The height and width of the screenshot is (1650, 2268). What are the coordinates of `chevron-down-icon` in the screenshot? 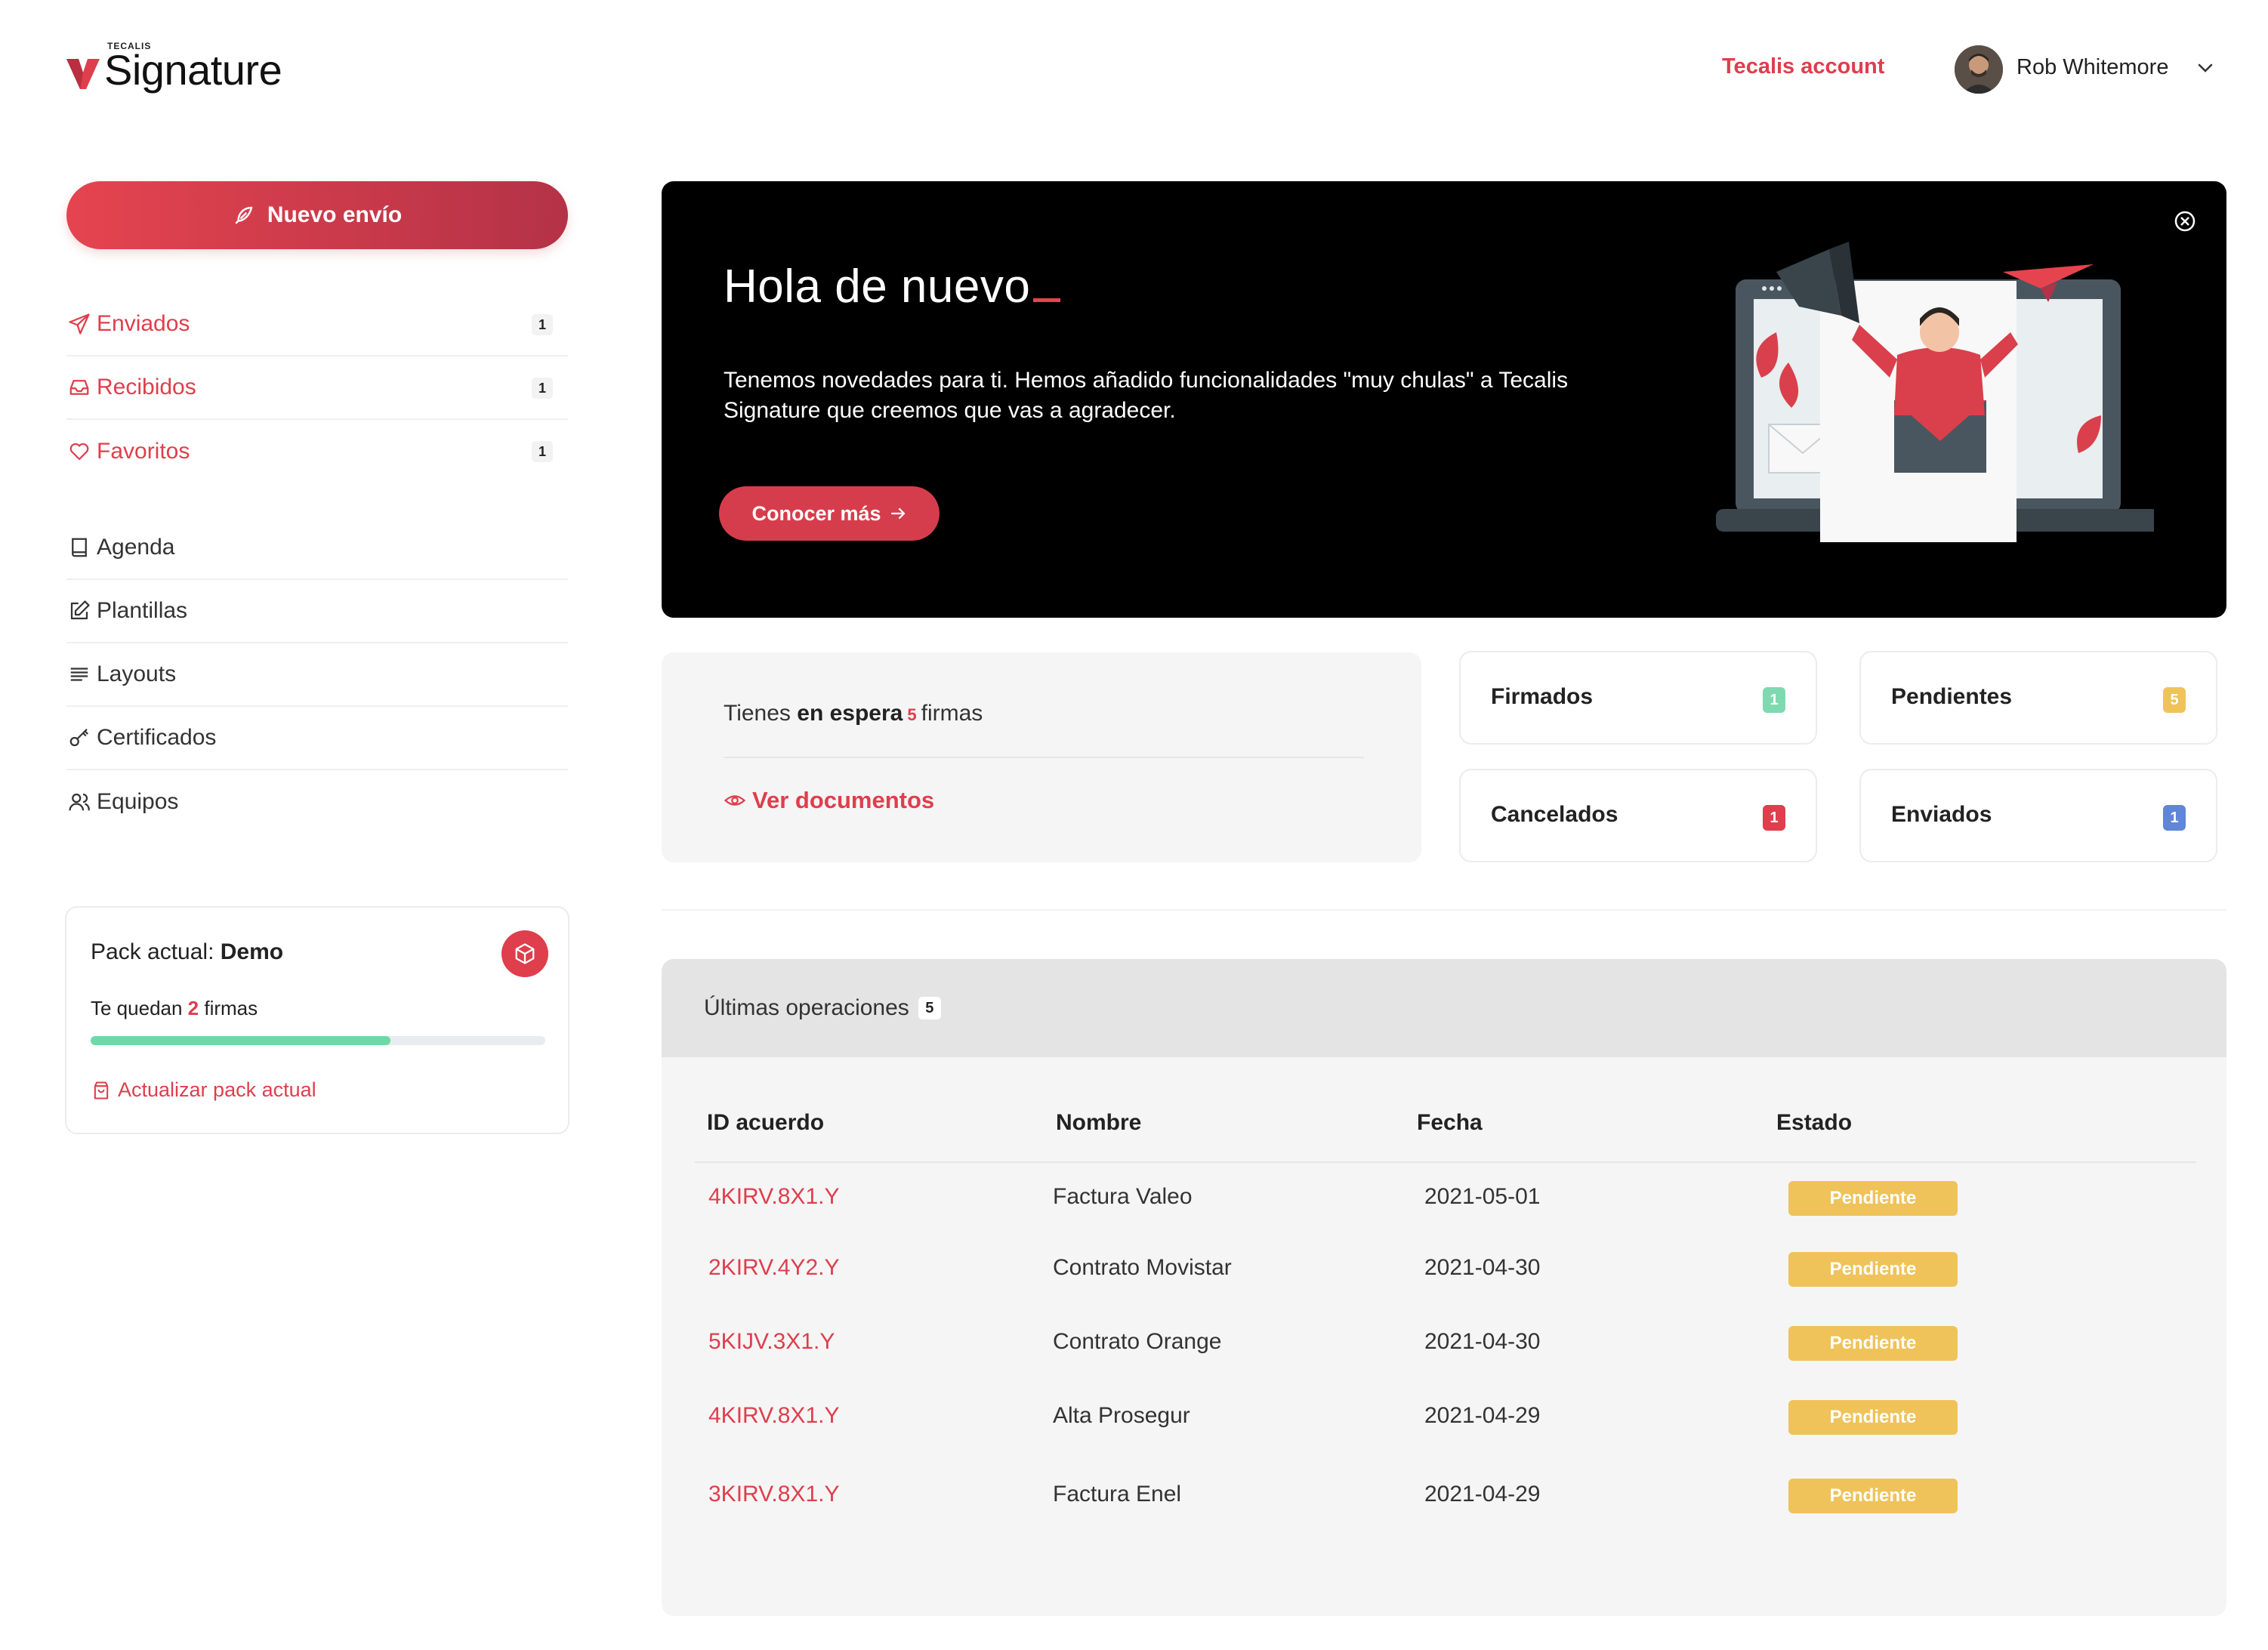 It's located at (2205, 67).